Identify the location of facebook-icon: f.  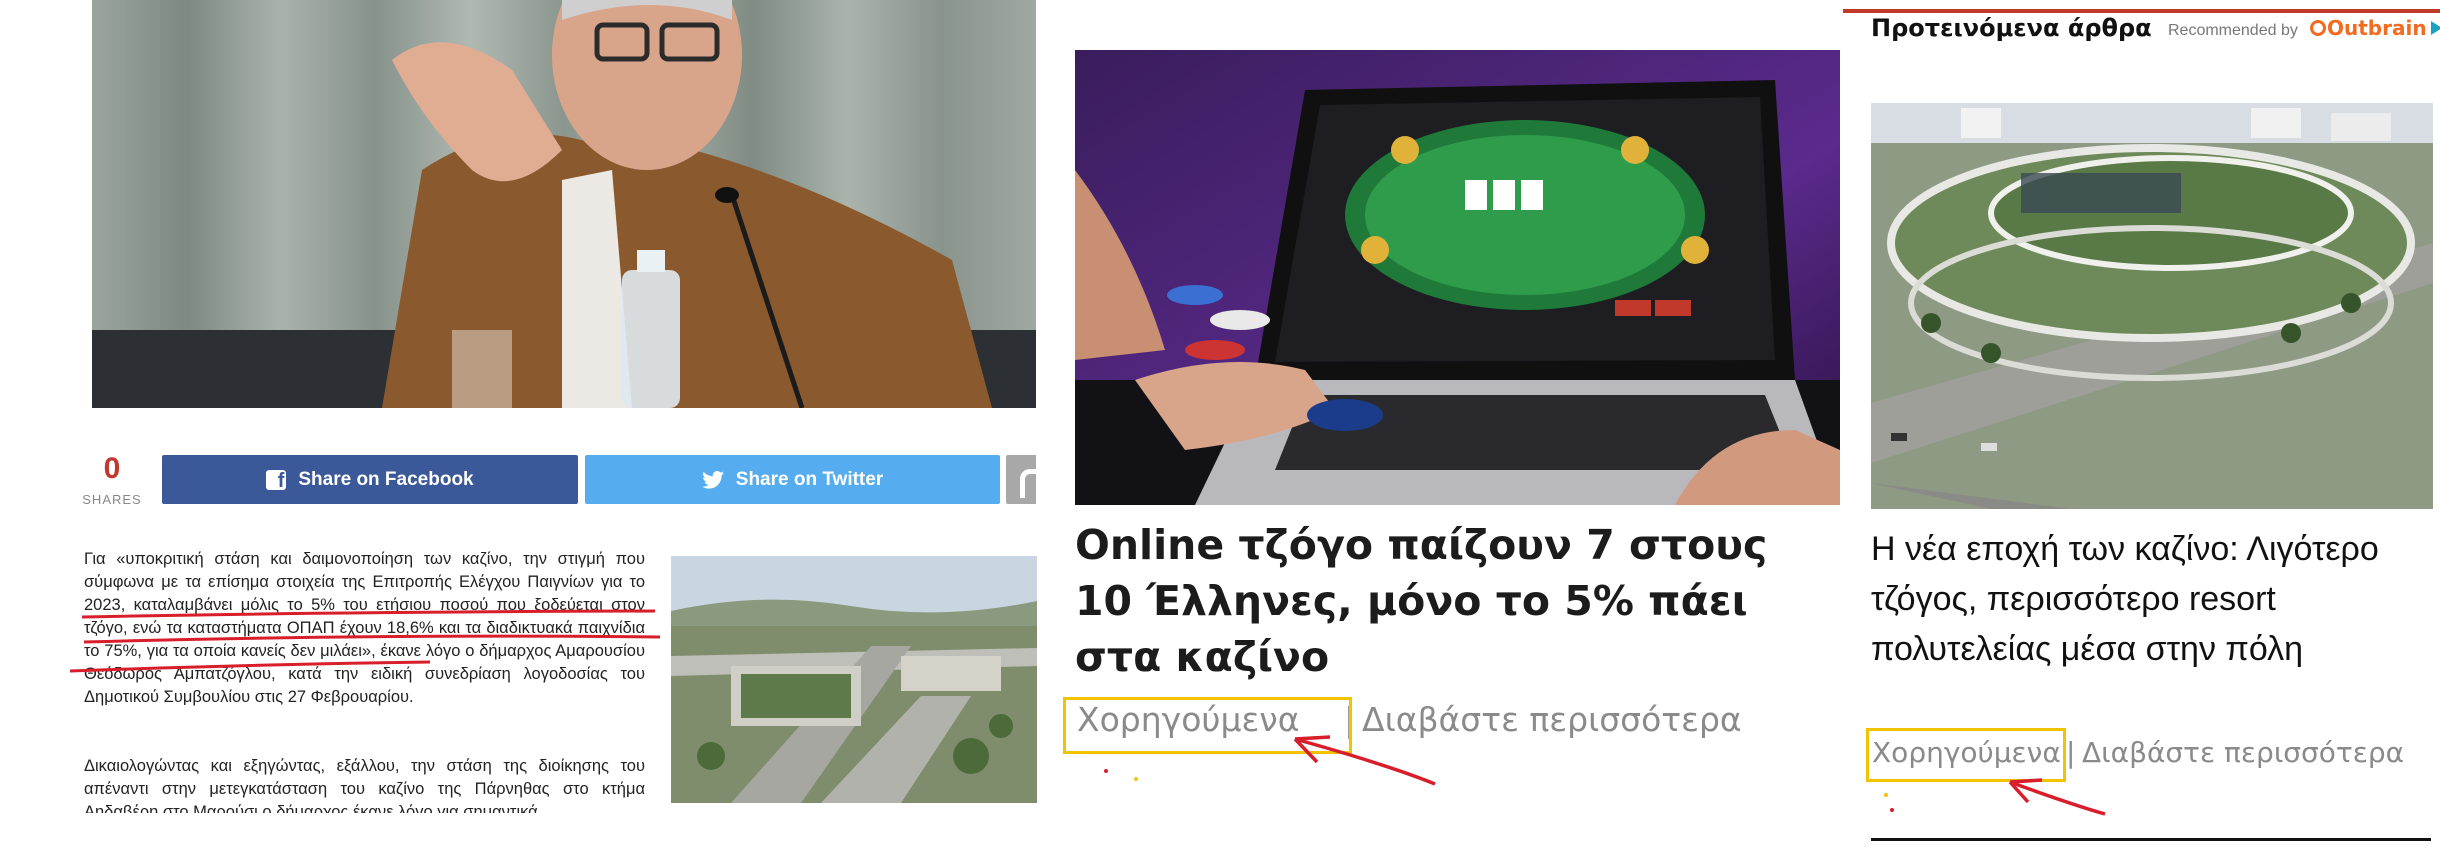
(276, 479).